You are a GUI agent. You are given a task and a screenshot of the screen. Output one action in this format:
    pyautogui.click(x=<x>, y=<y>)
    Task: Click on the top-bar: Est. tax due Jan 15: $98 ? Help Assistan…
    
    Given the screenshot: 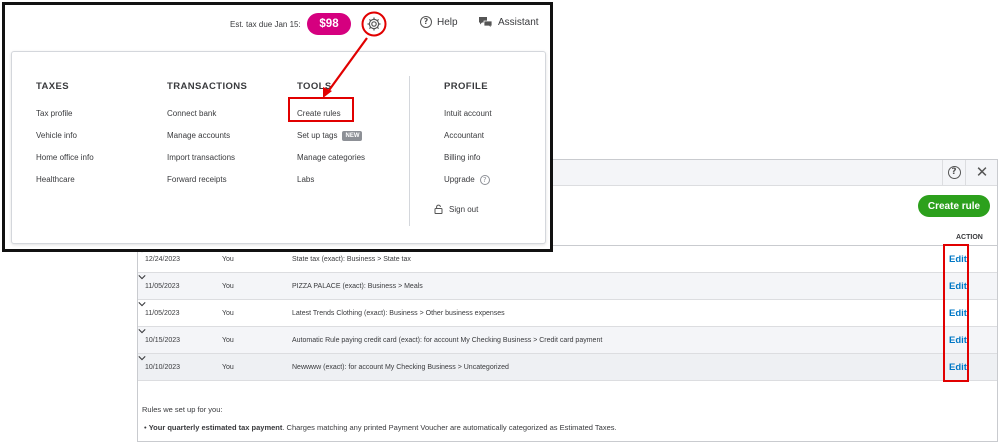 What is the action you would take?
    pyautogui.click(x=277, y=26)
    